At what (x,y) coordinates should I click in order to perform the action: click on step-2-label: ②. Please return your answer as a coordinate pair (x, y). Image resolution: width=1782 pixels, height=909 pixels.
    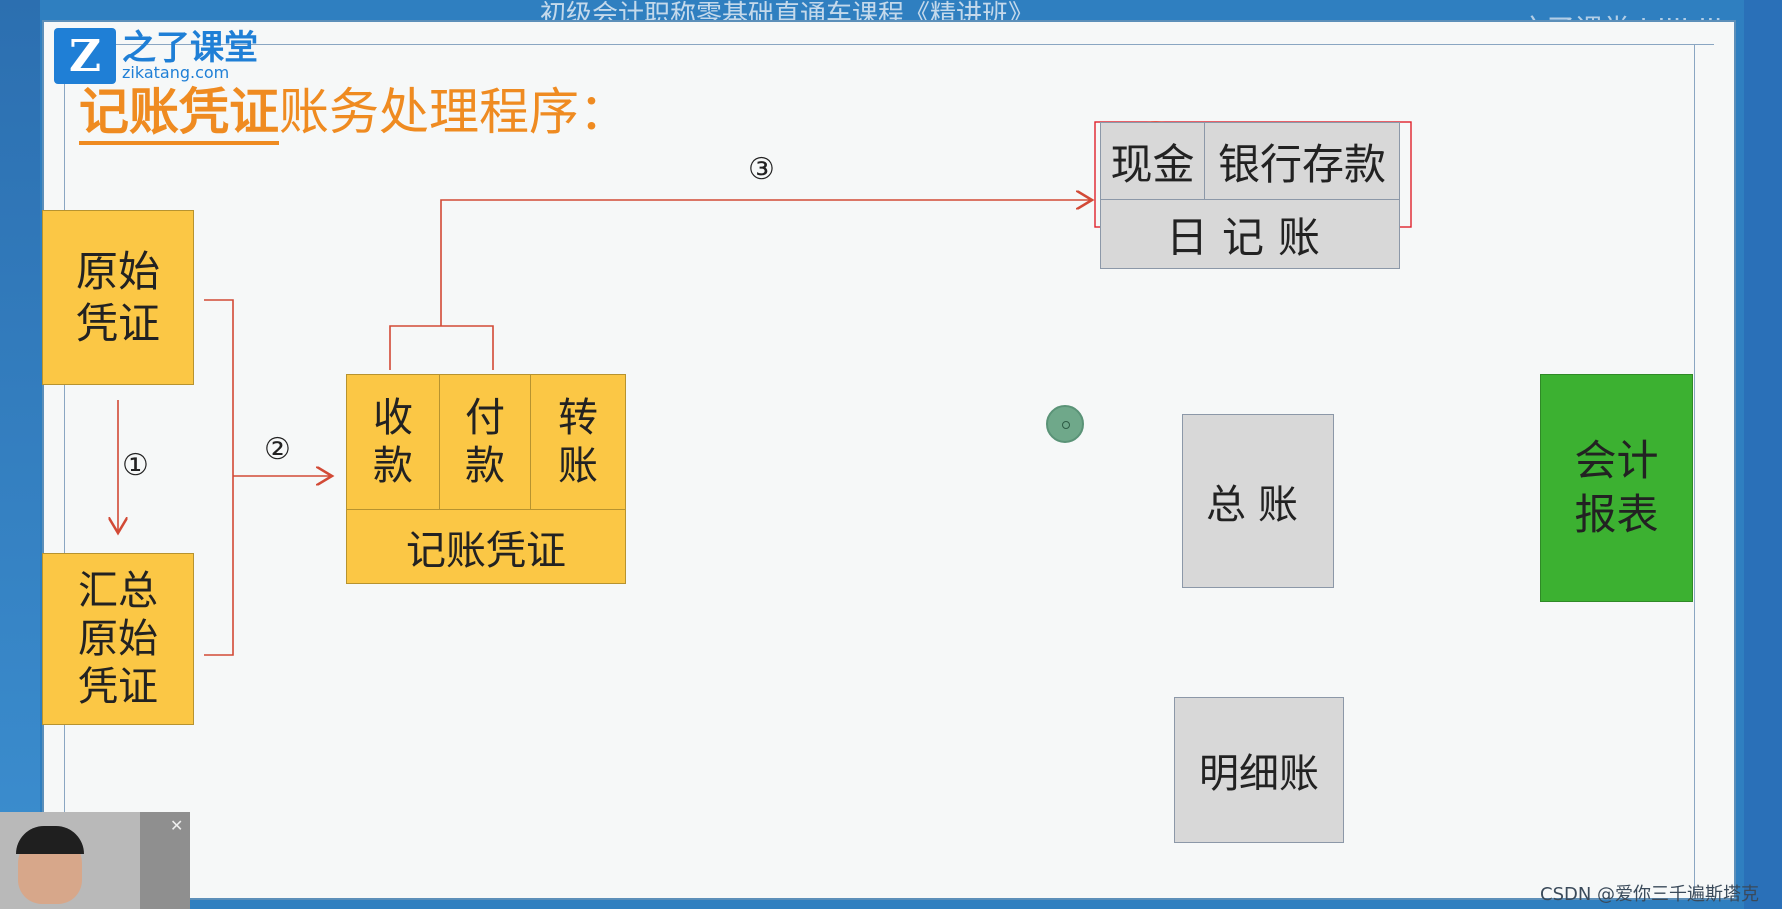
    Looking at the image, I should click on (277, 449).